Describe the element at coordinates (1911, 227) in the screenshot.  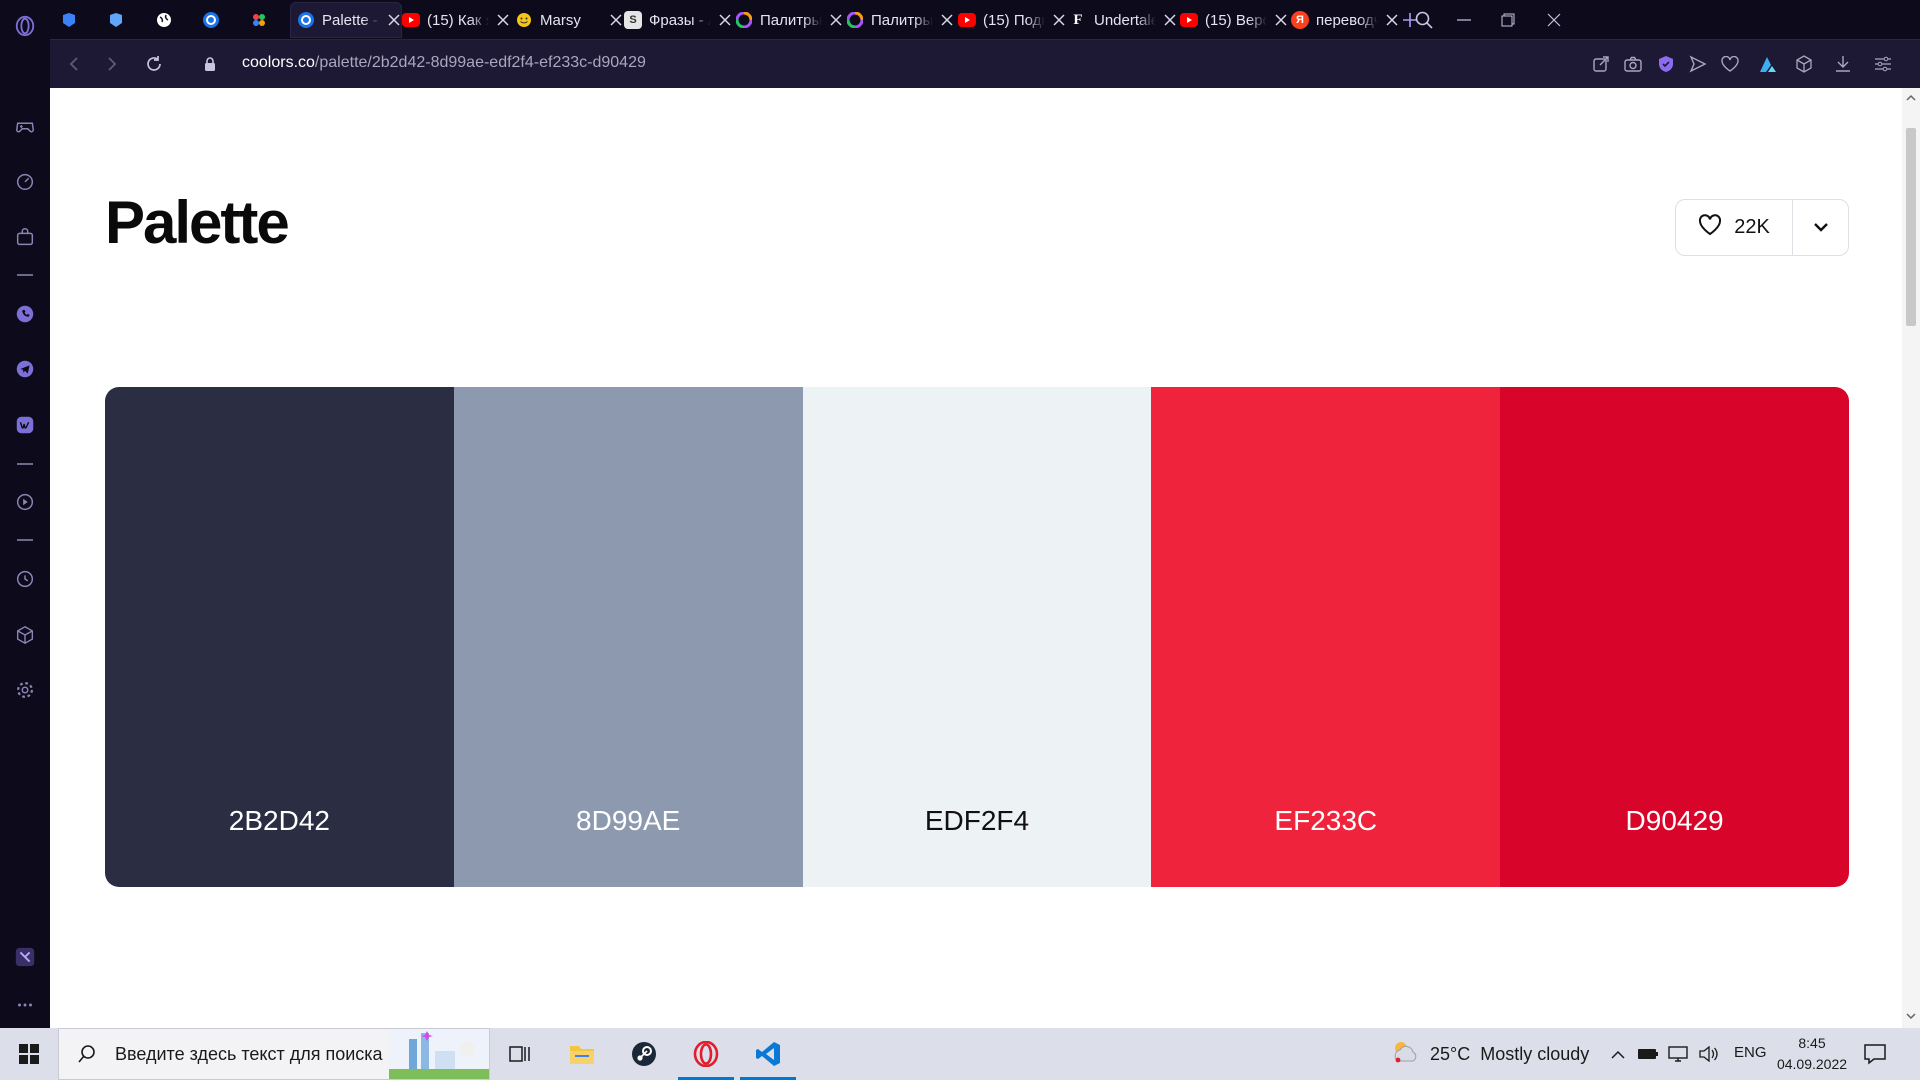
I see `scrollbar-thumb` at that location.